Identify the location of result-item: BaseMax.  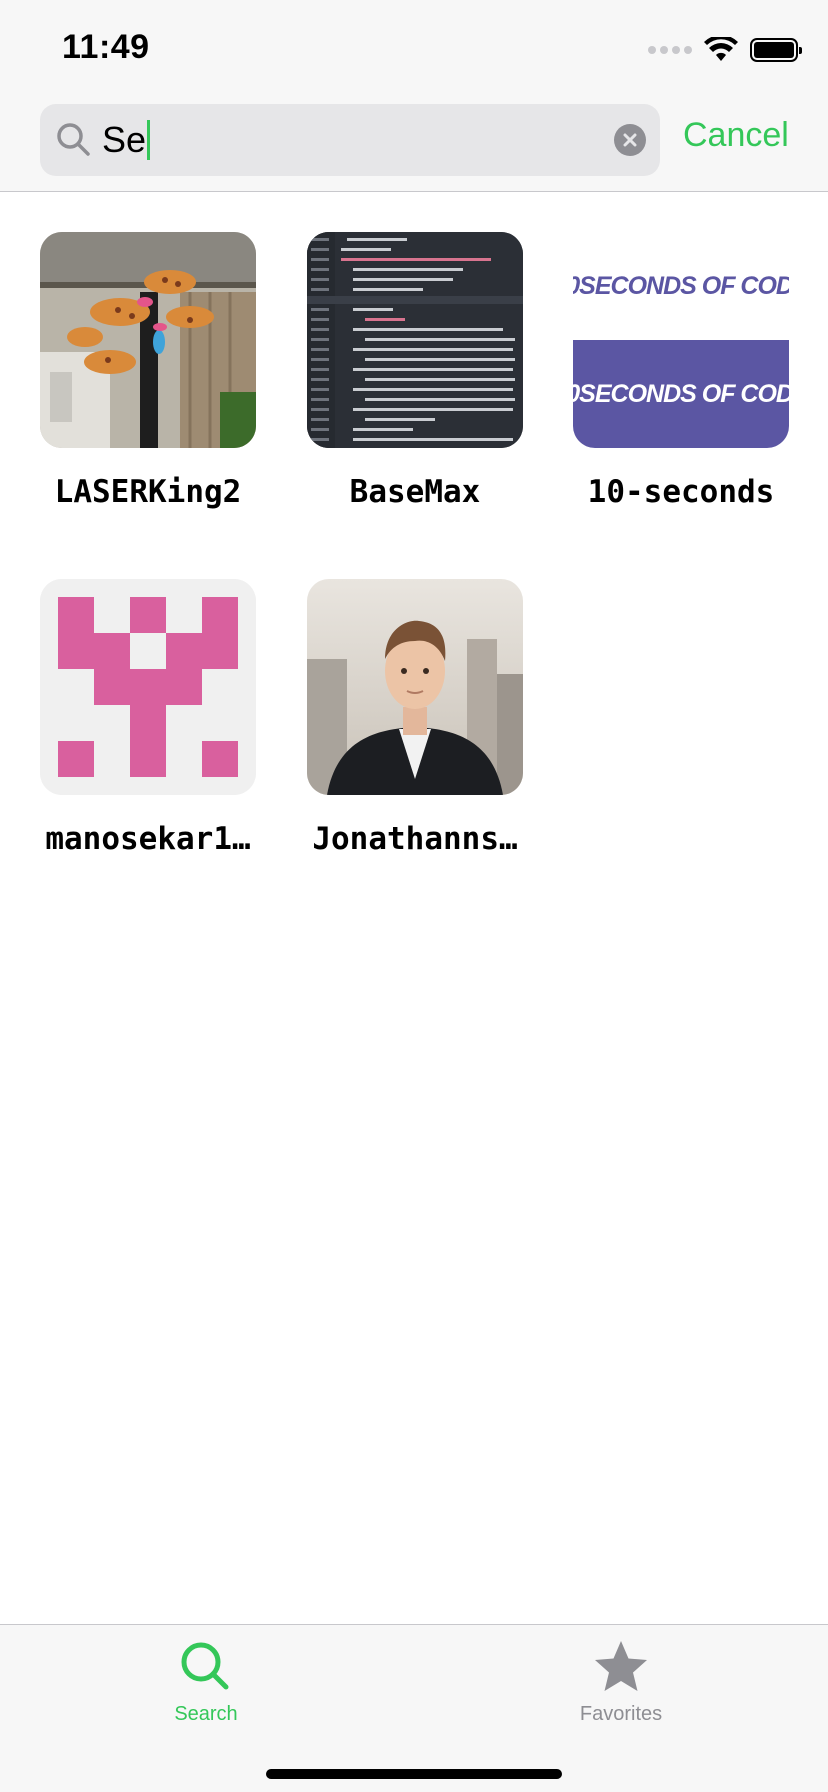
(415, 371).